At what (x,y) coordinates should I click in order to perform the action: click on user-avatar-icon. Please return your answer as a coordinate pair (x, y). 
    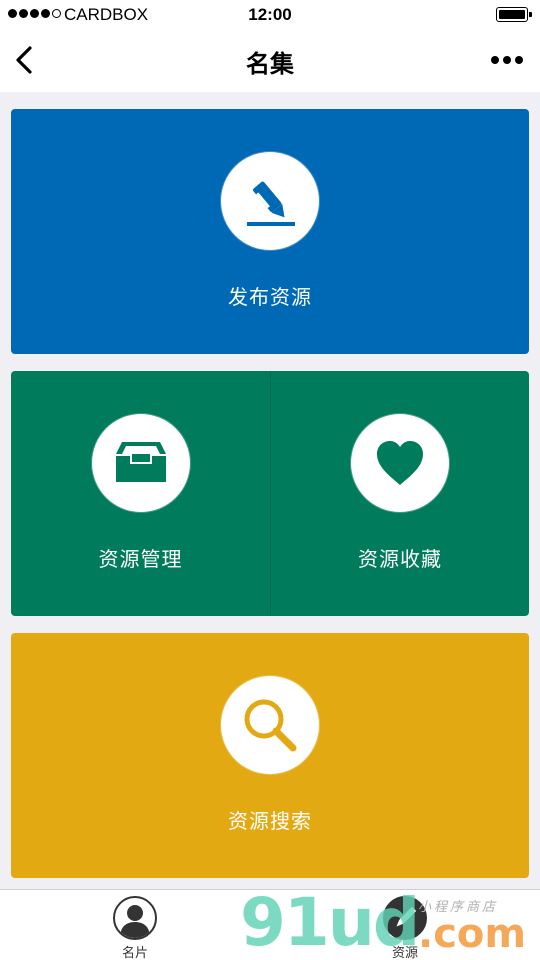
    Looking at the image, I should click on (135, 918).